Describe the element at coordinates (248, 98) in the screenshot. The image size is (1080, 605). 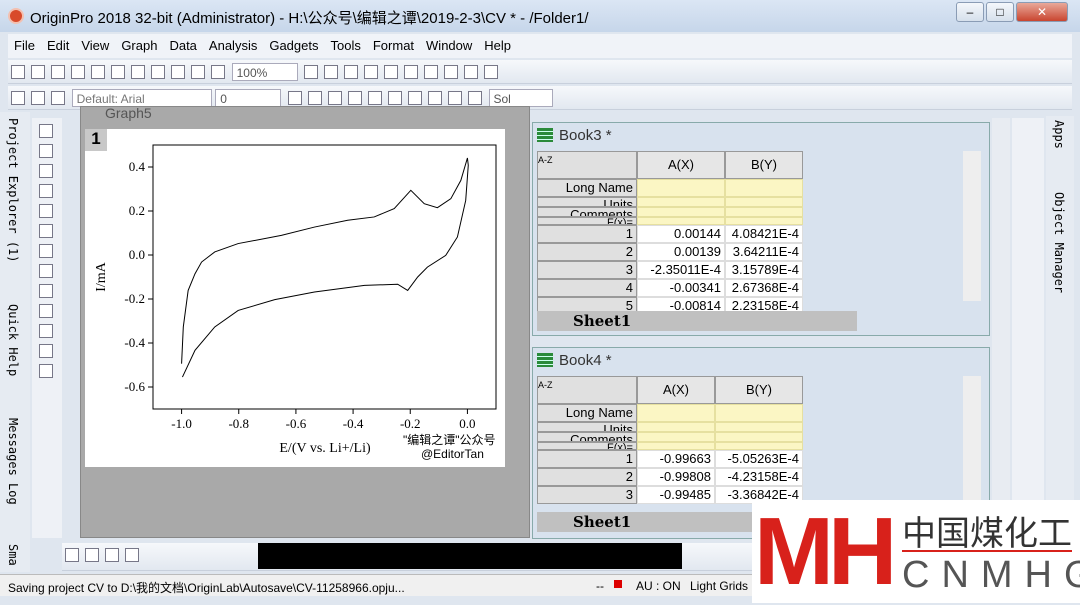
I see `font-size-select: 0` at that location.